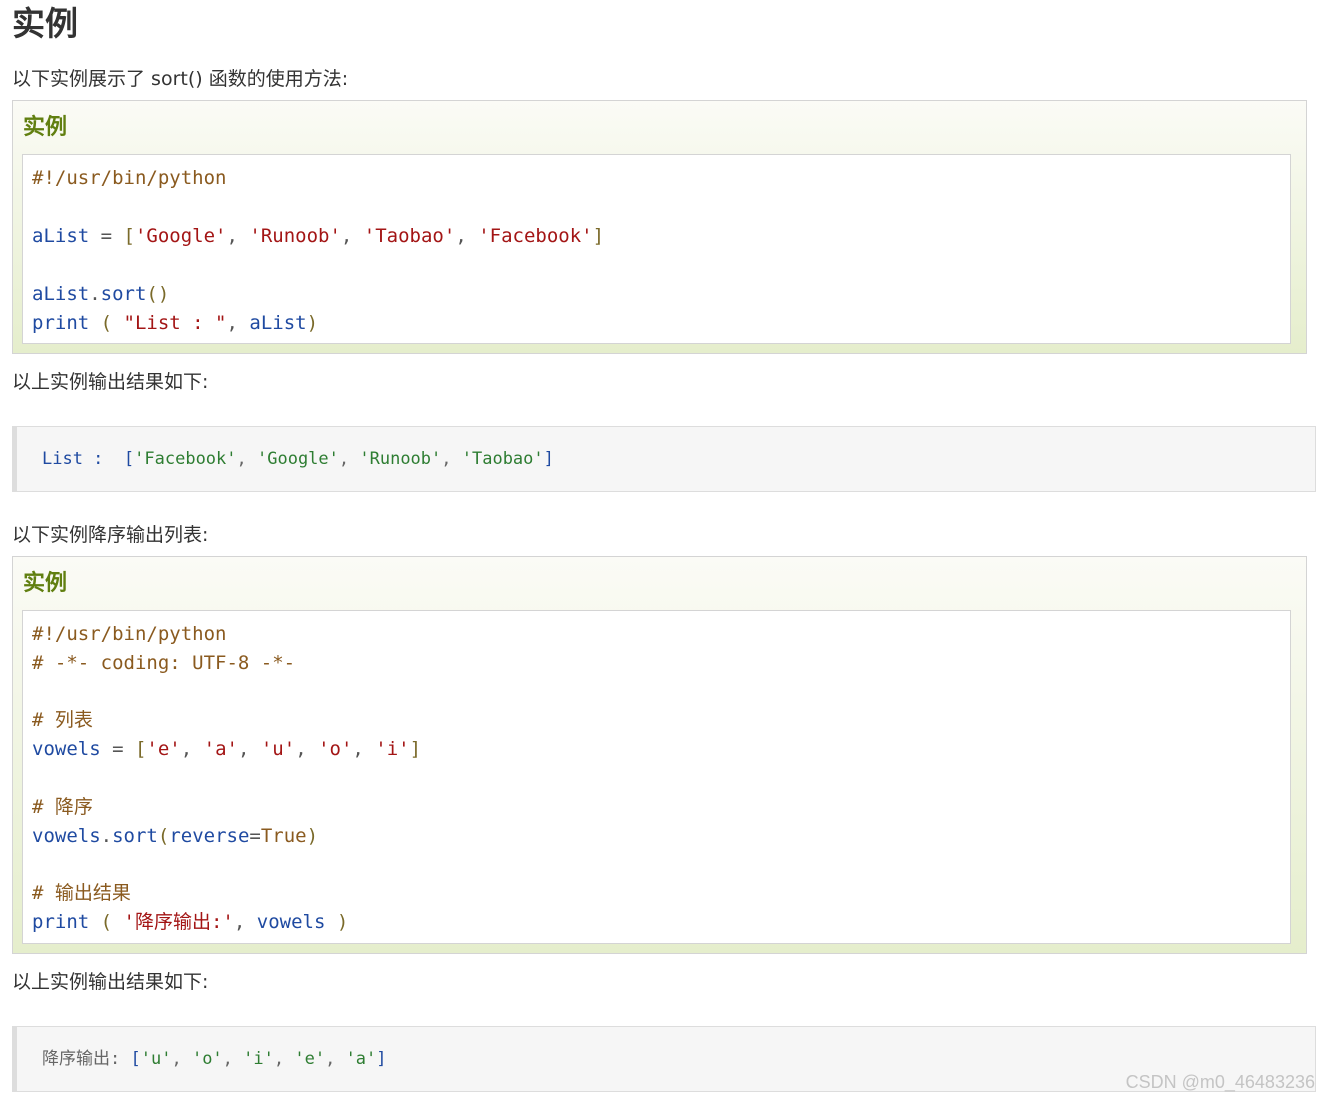 The height and width of the screenshot is (1101, 1331). I want to click on code-line-print: print ( "List : ", aList), so click(175, 323).